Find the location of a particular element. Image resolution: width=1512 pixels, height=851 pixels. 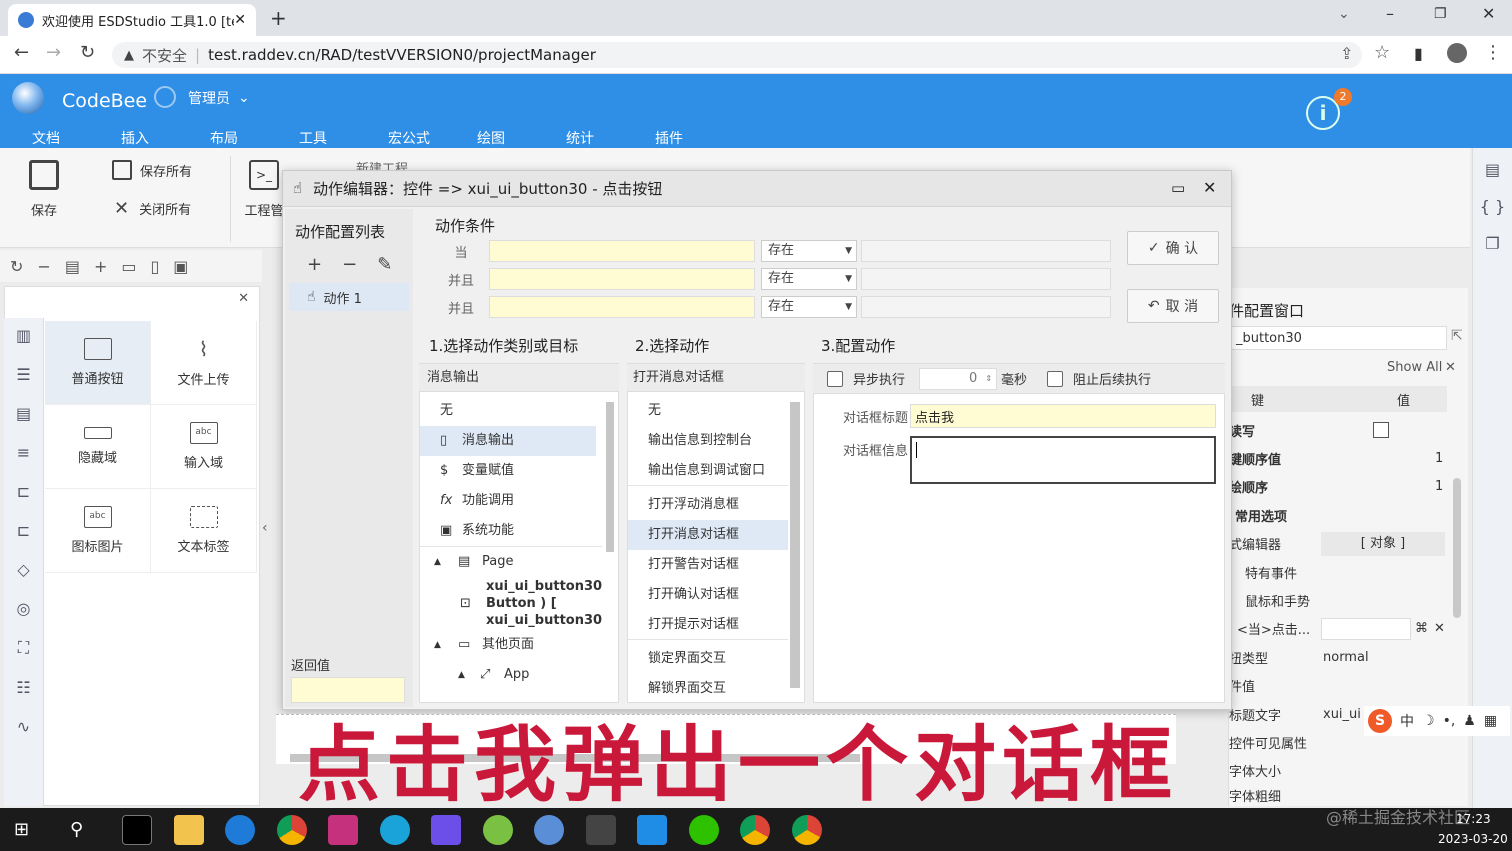

ime-moon-icon: ☽ is located at coordinates (1428, 721).